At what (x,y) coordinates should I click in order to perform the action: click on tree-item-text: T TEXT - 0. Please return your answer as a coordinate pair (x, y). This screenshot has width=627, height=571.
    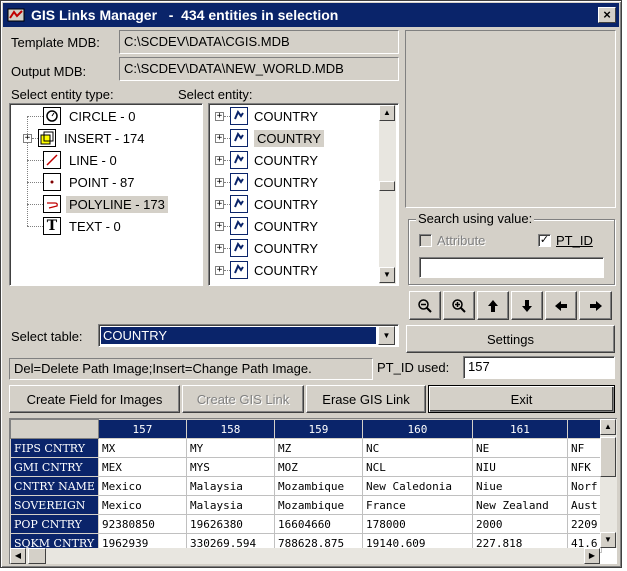
    Looking at the image, I should click on (65, 226).